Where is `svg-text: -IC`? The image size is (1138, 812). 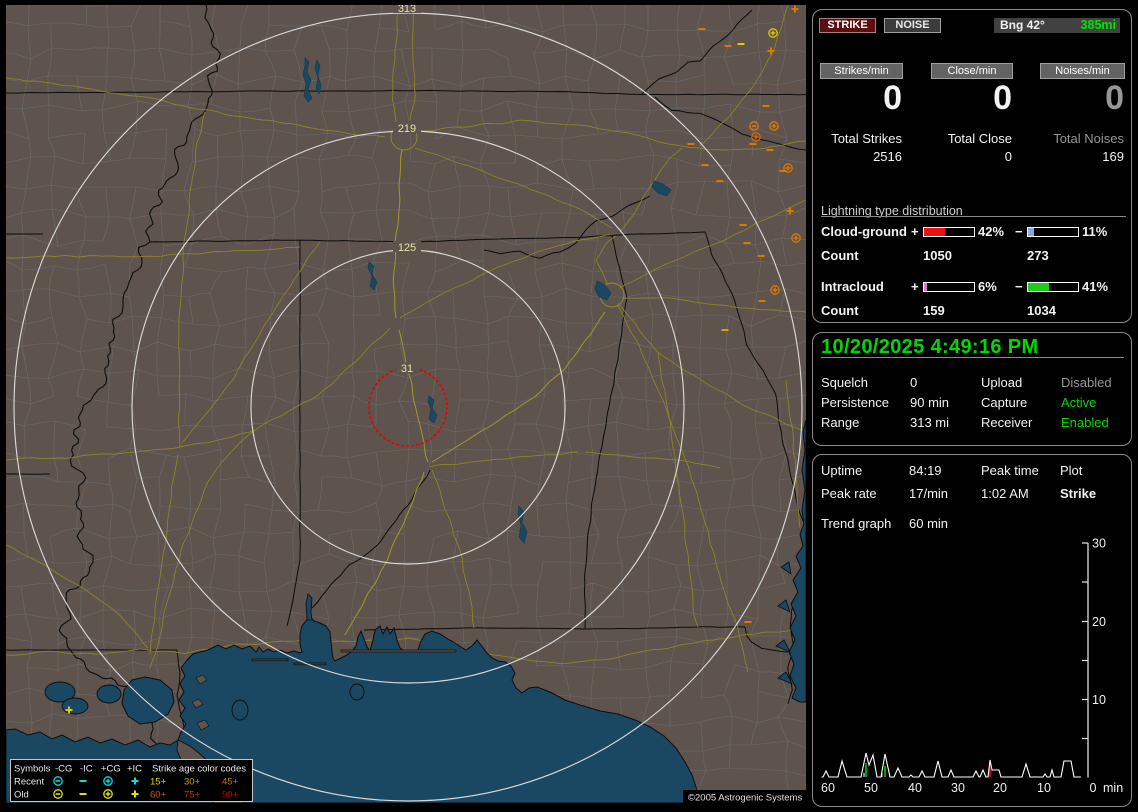
svg-text: -IC is located at coordinates (86, 769).